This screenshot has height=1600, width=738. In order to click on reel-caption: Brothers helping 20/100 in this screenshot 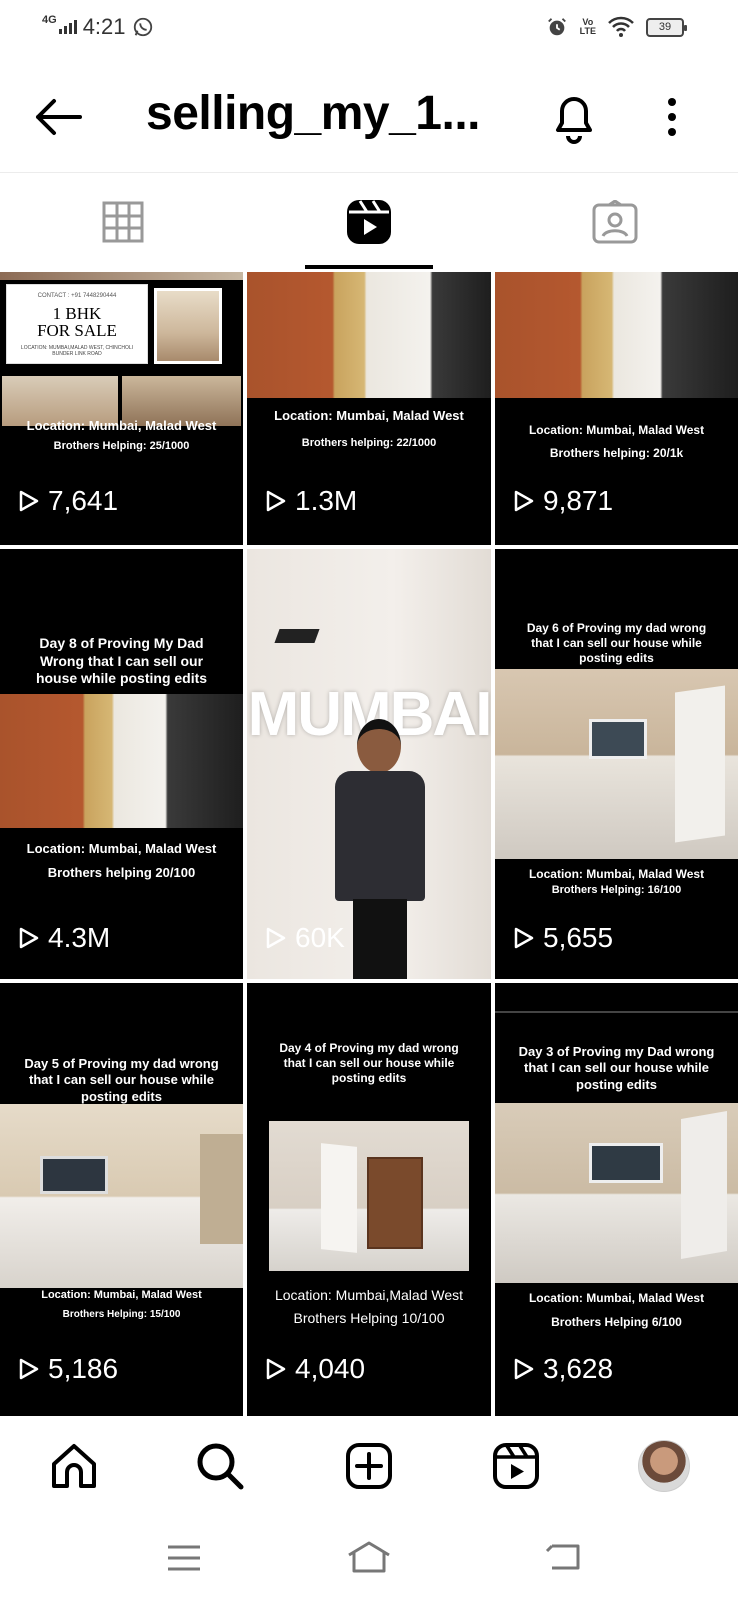, I will do `click(121, 872)`.